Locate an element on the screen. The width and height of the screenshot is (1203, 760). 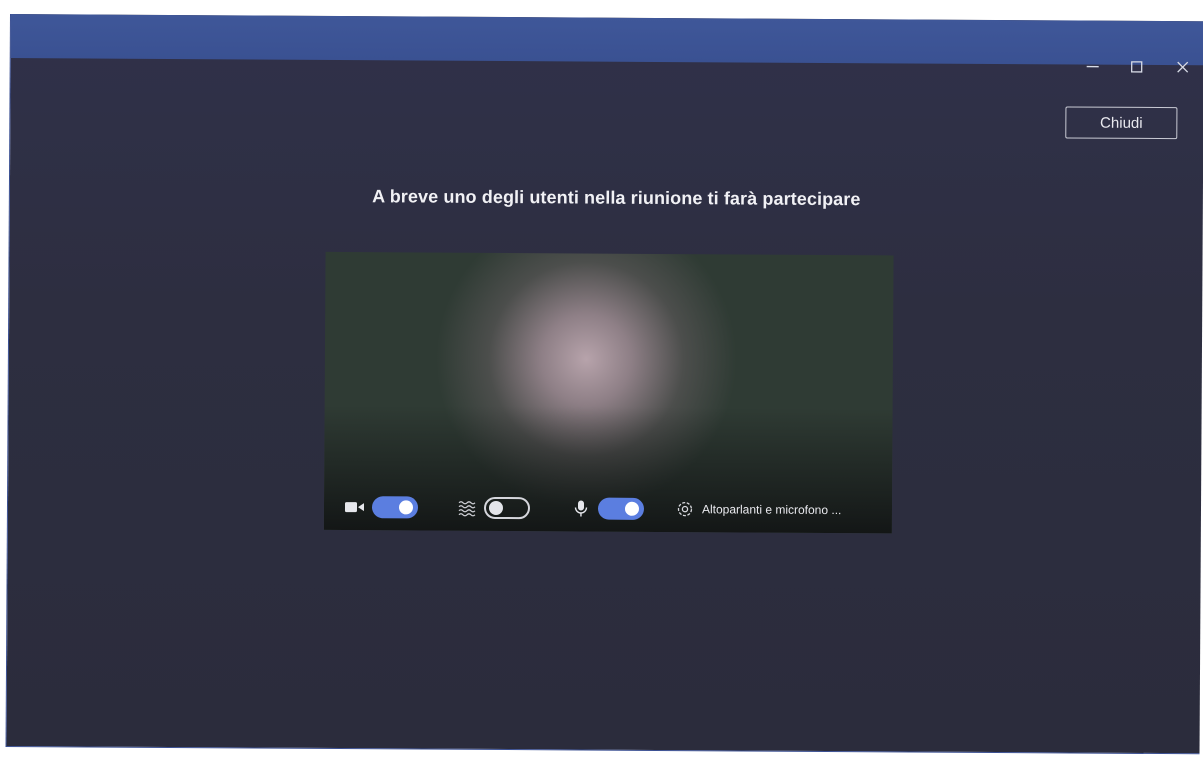
chiudi-button: Chiudi is located at coordinates (1121, 123).